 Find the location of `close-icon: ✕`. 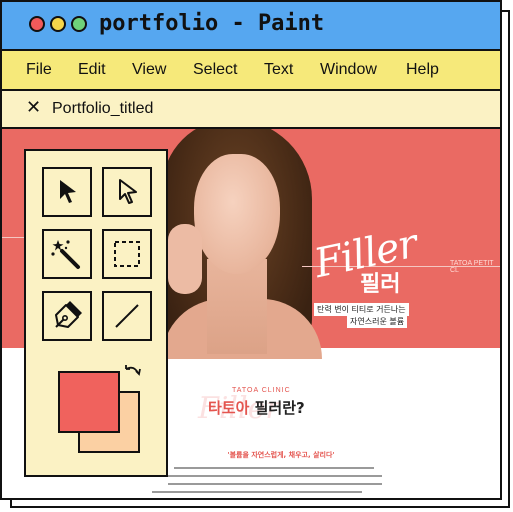

close-icon: ✕ is located at coordinates (33, 108).